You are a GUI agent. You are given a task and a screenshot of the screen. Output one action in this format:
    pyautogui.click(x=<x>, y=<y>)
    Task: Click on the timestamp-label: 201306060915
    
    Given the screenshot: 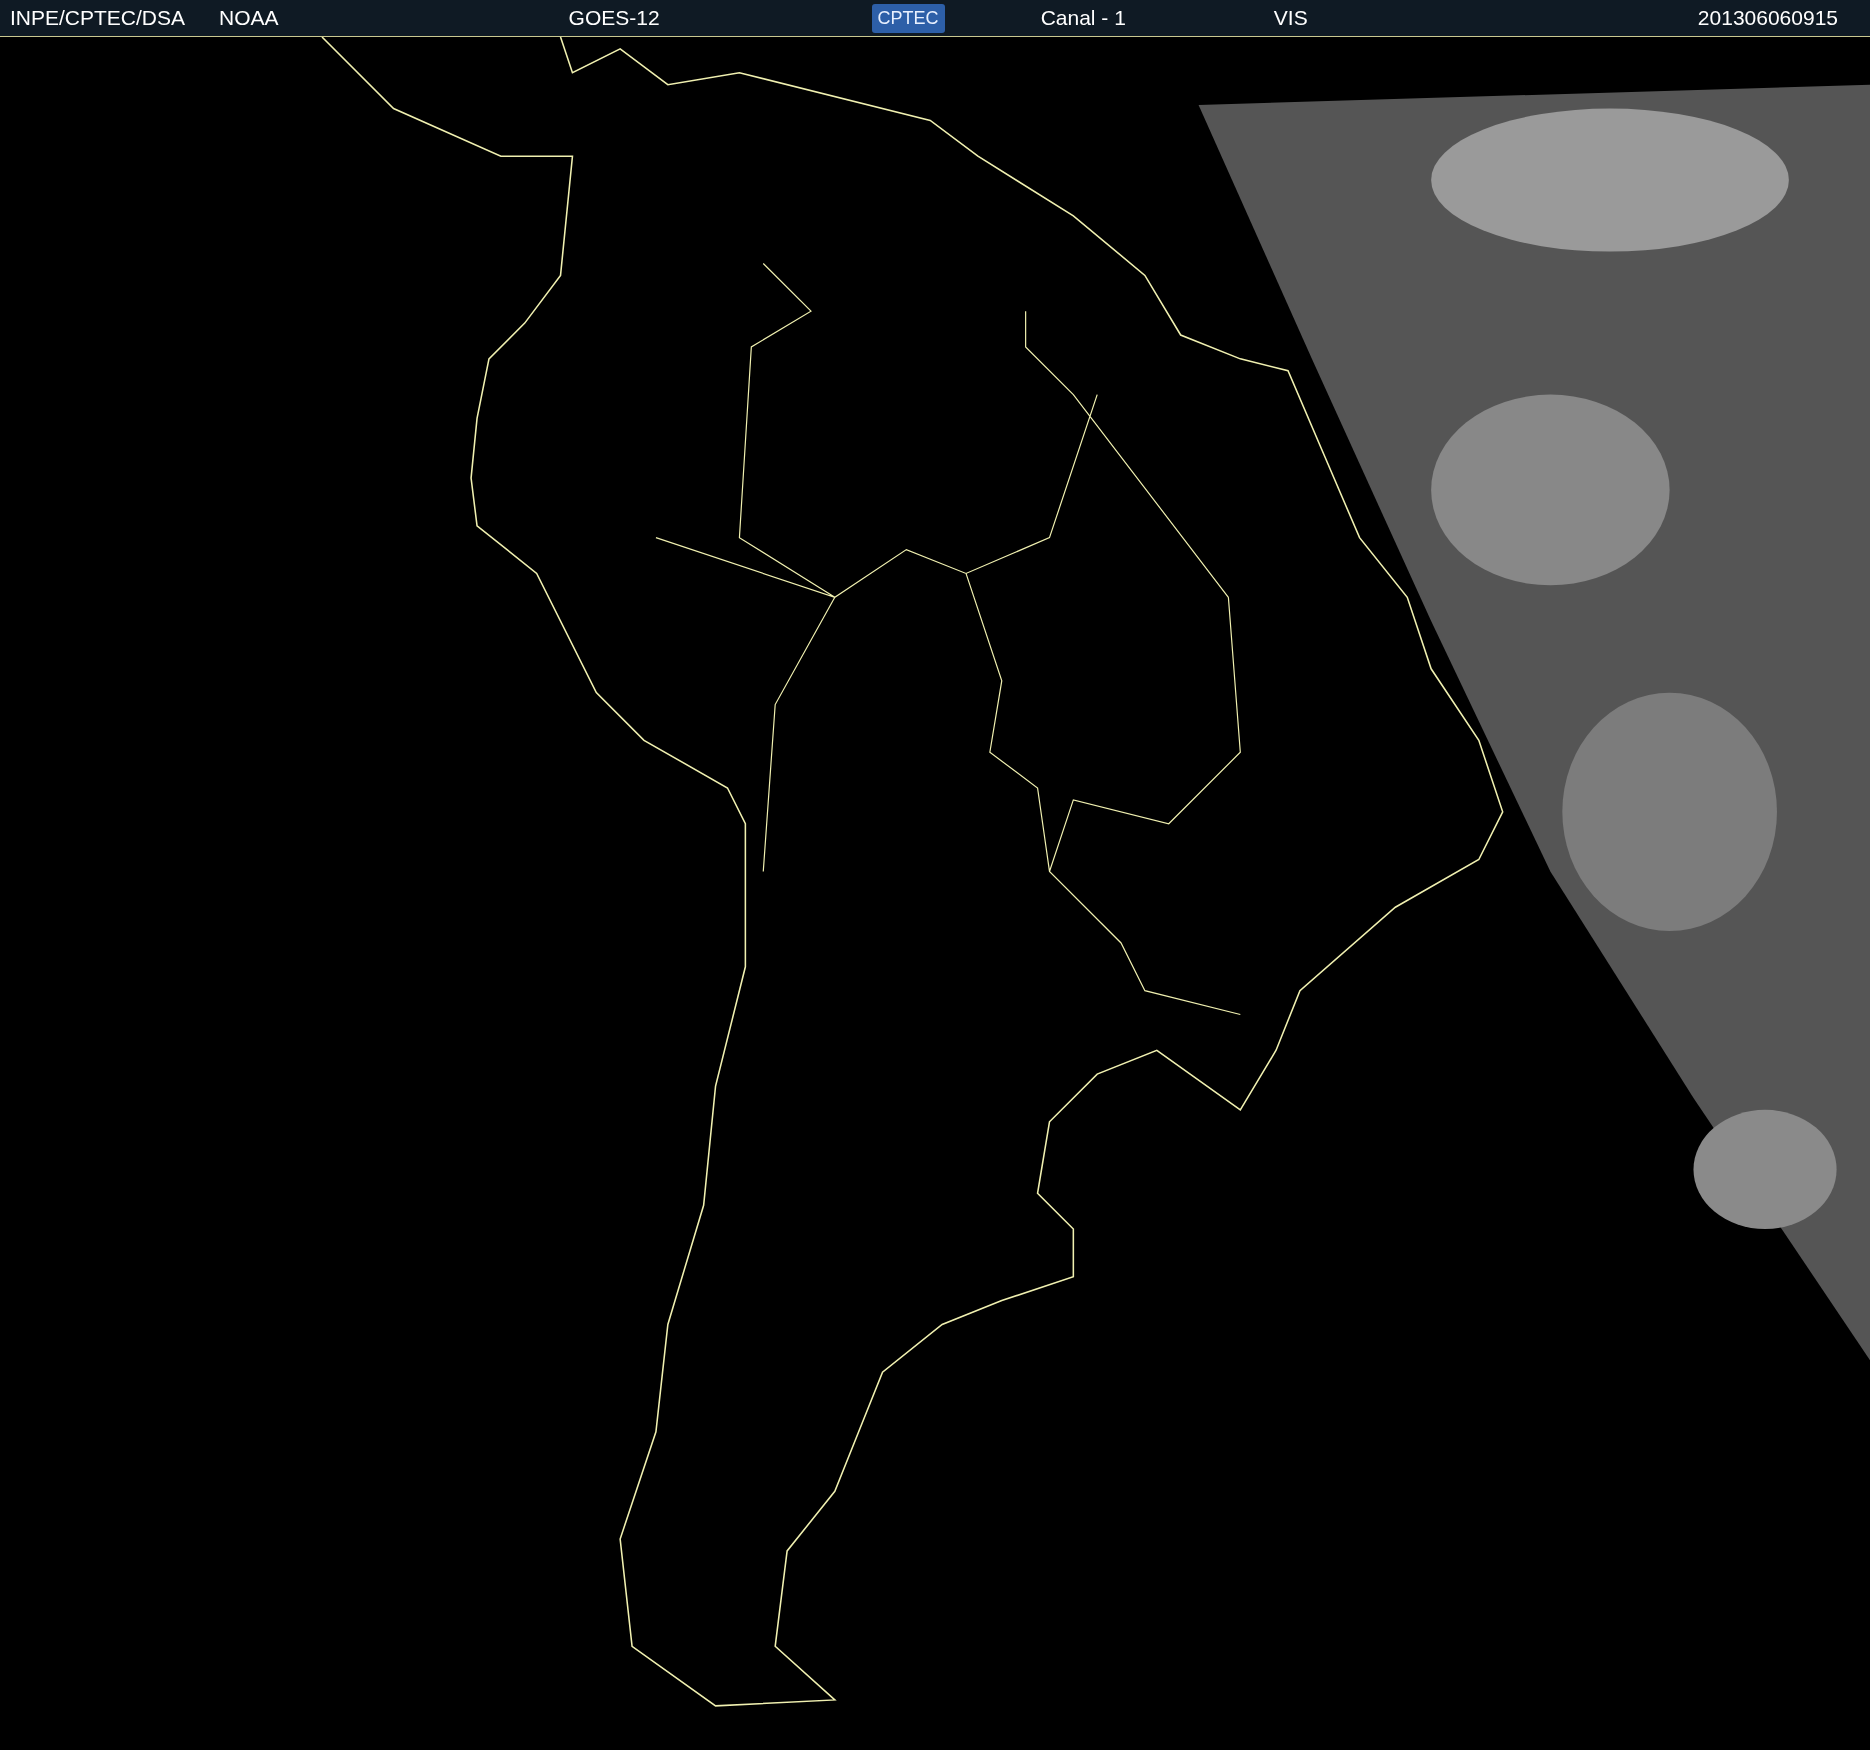 What is the action you would take?
    pyautogui.click(x=1767, y=18)
    